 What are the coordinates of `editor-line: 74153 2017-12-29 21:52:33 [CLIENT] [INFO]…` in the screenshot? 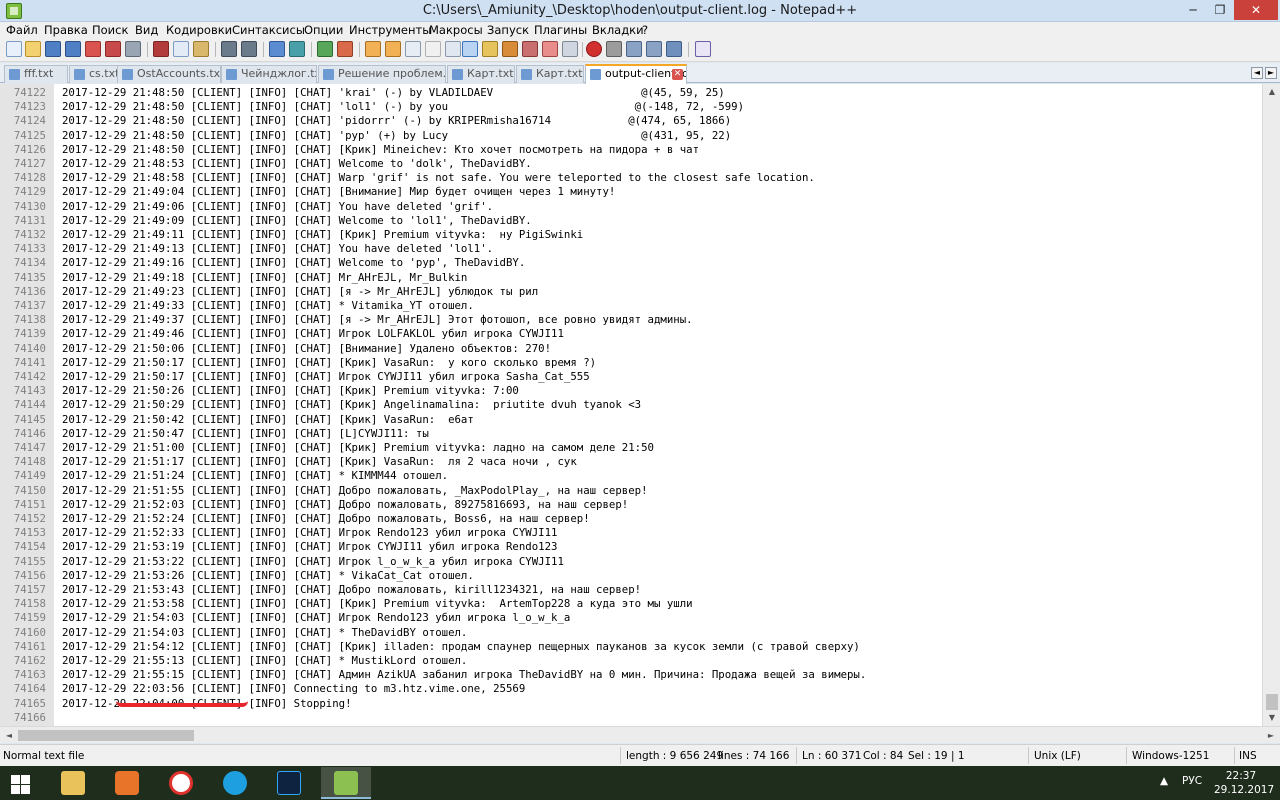 It's located at (631, 533).